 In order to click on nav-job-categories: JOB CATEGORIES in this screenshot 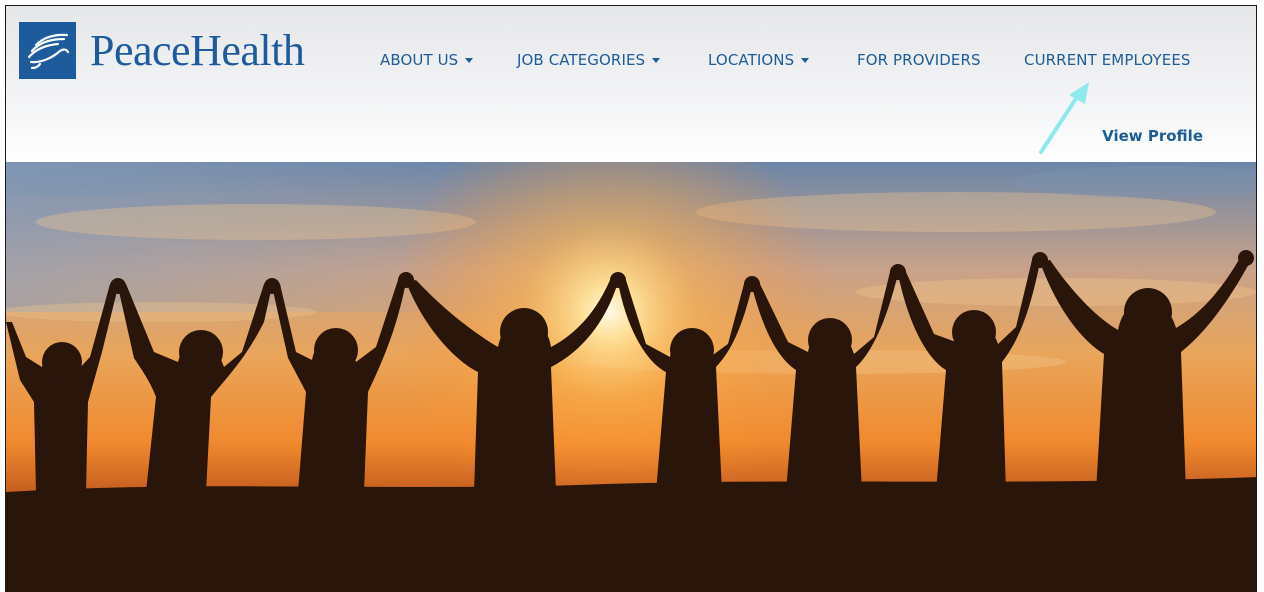, I will do `click(589, 60)`.